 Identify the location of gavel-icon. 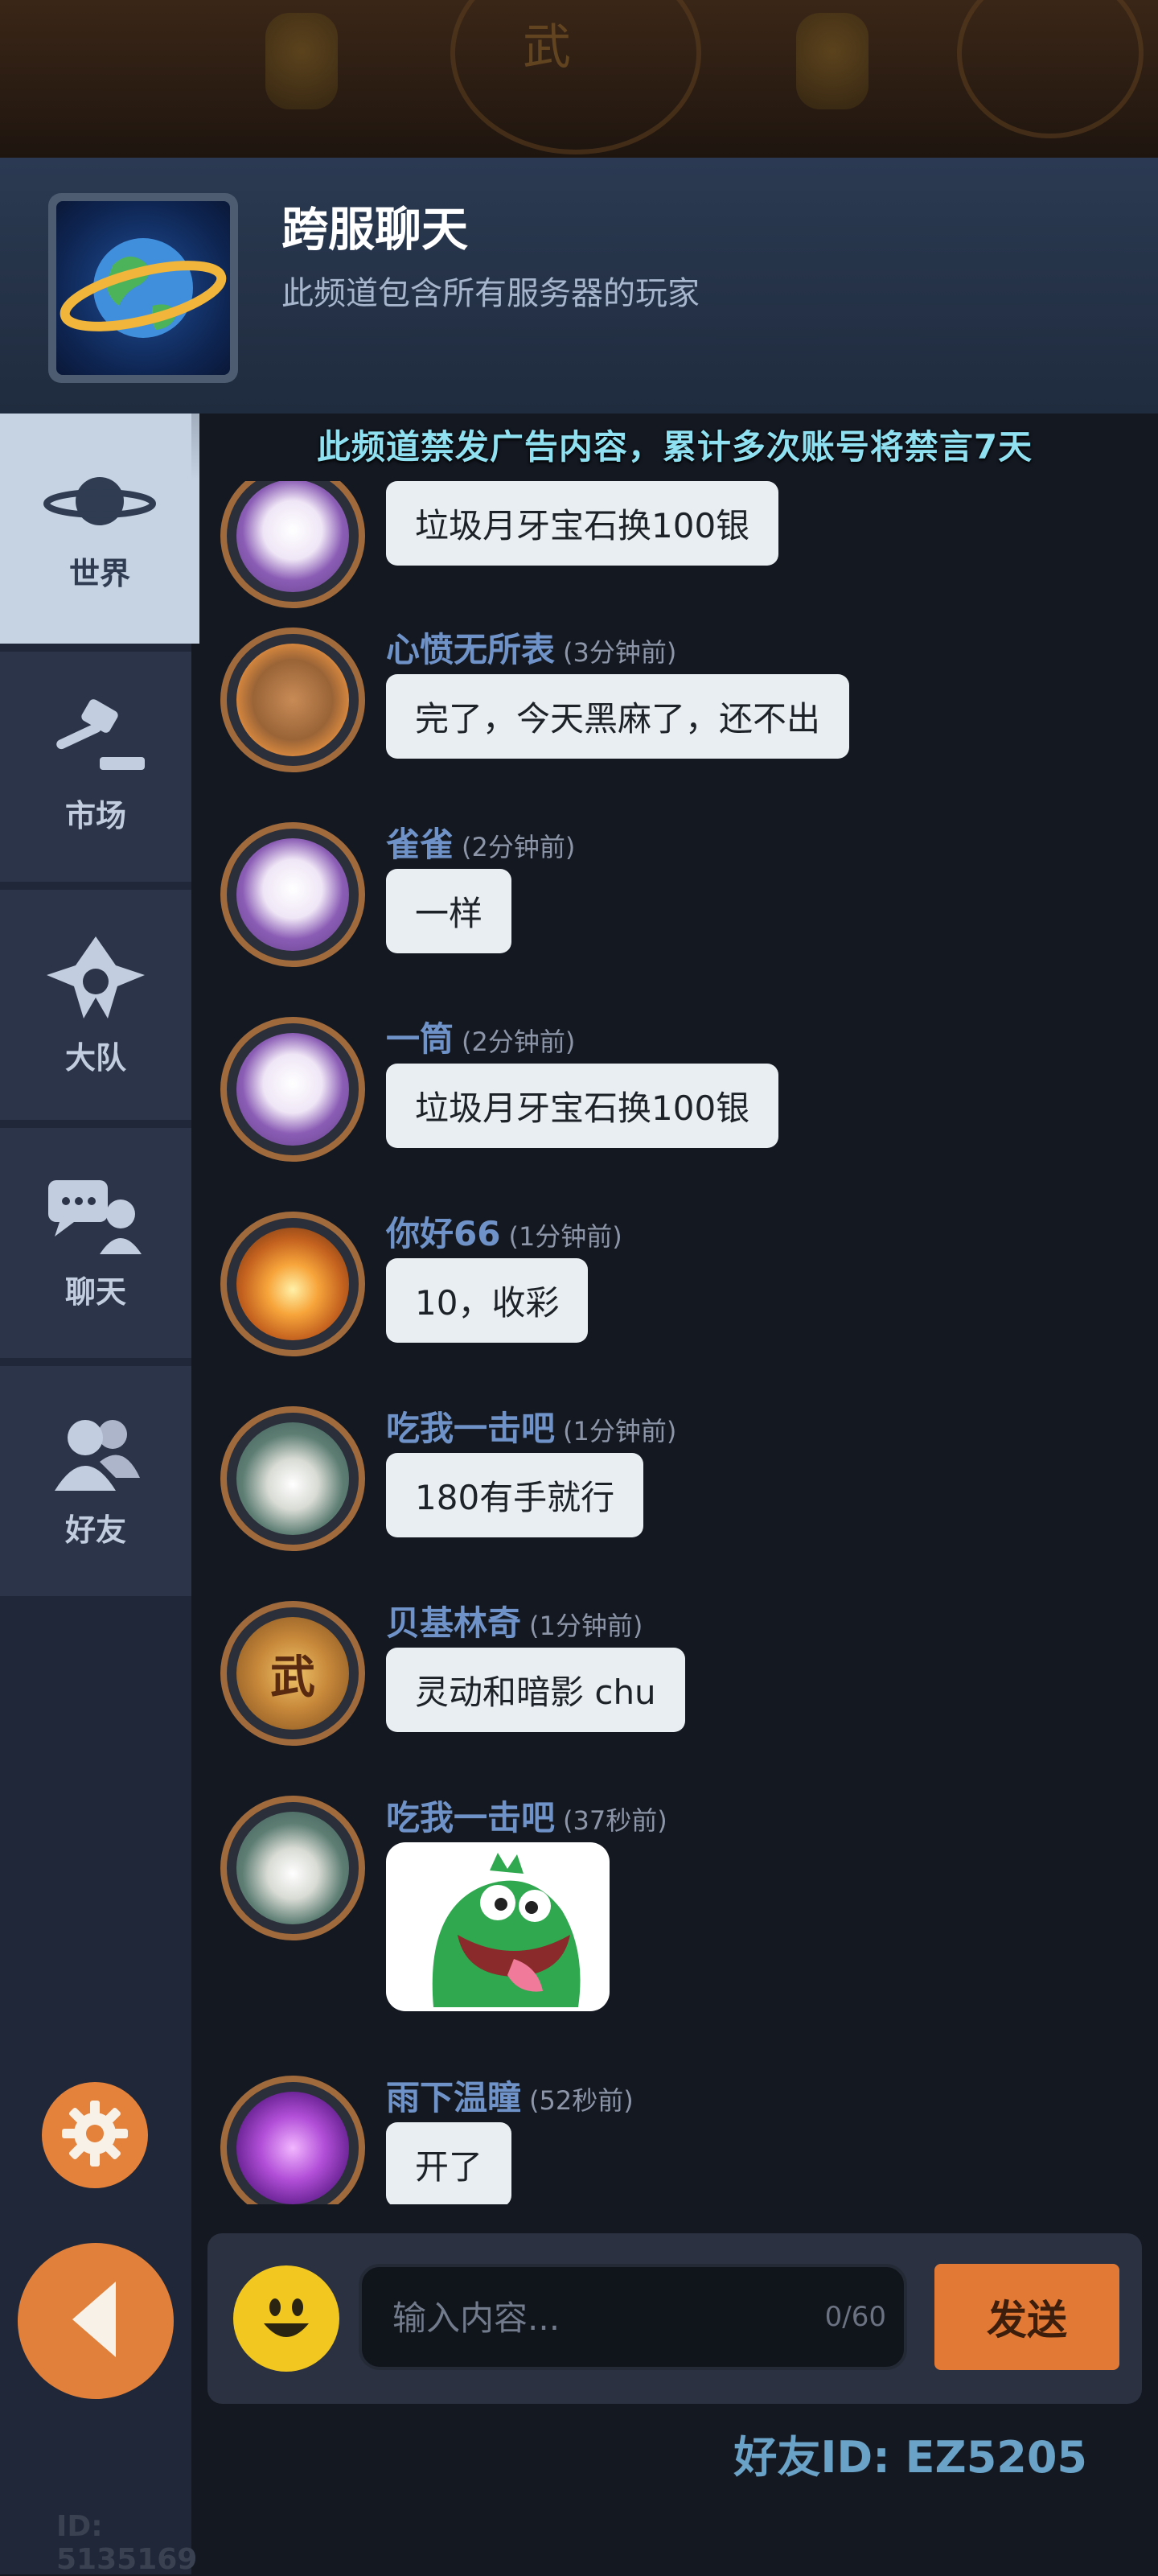
(95, 739).